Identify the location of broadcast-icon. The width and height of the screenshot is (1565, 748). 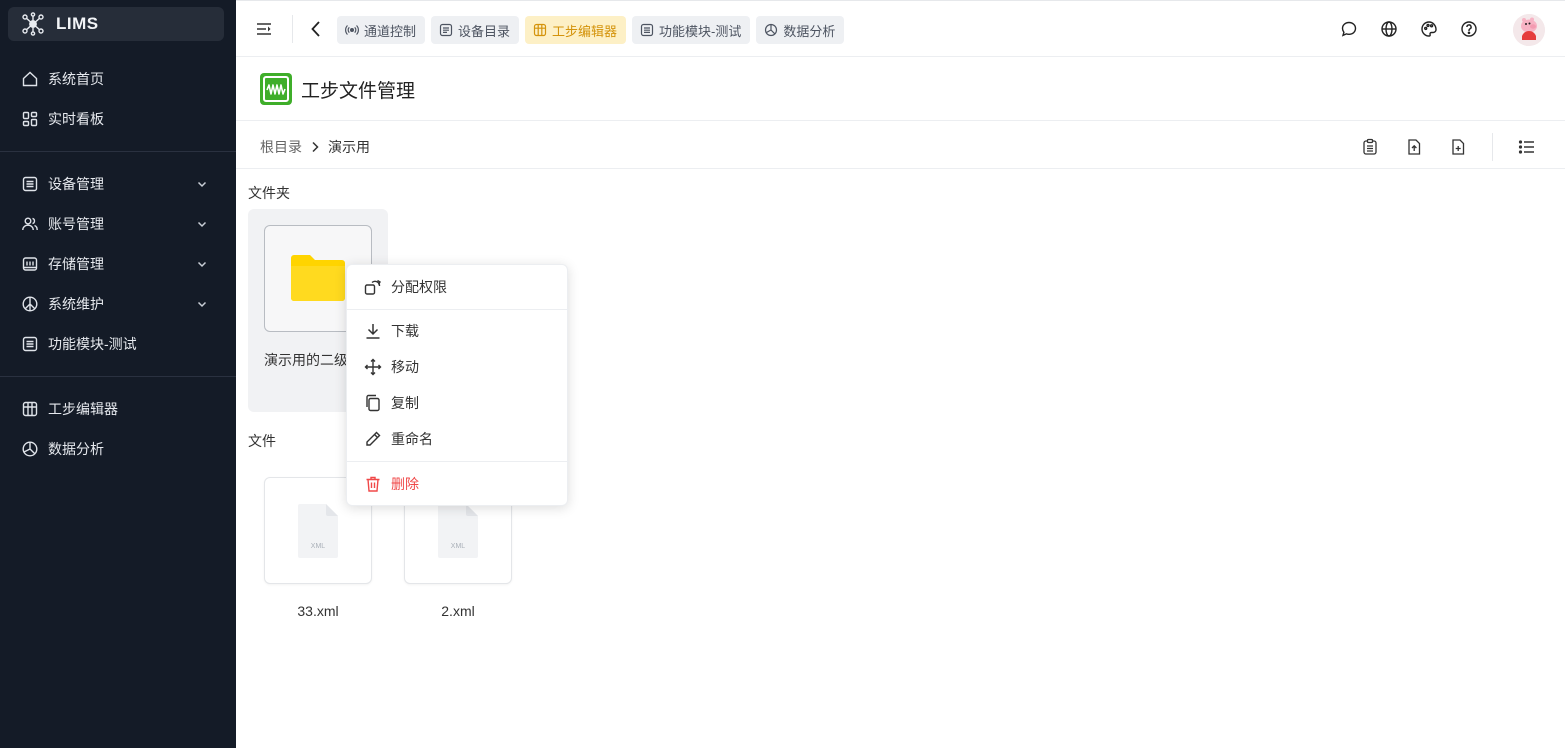
(352, 30).